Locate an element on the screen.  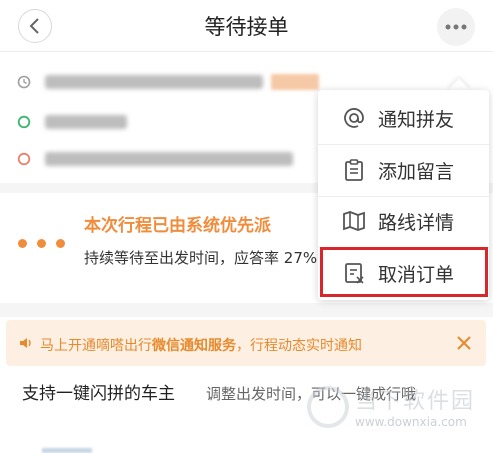
more-button is located at coordinates (456, 27).